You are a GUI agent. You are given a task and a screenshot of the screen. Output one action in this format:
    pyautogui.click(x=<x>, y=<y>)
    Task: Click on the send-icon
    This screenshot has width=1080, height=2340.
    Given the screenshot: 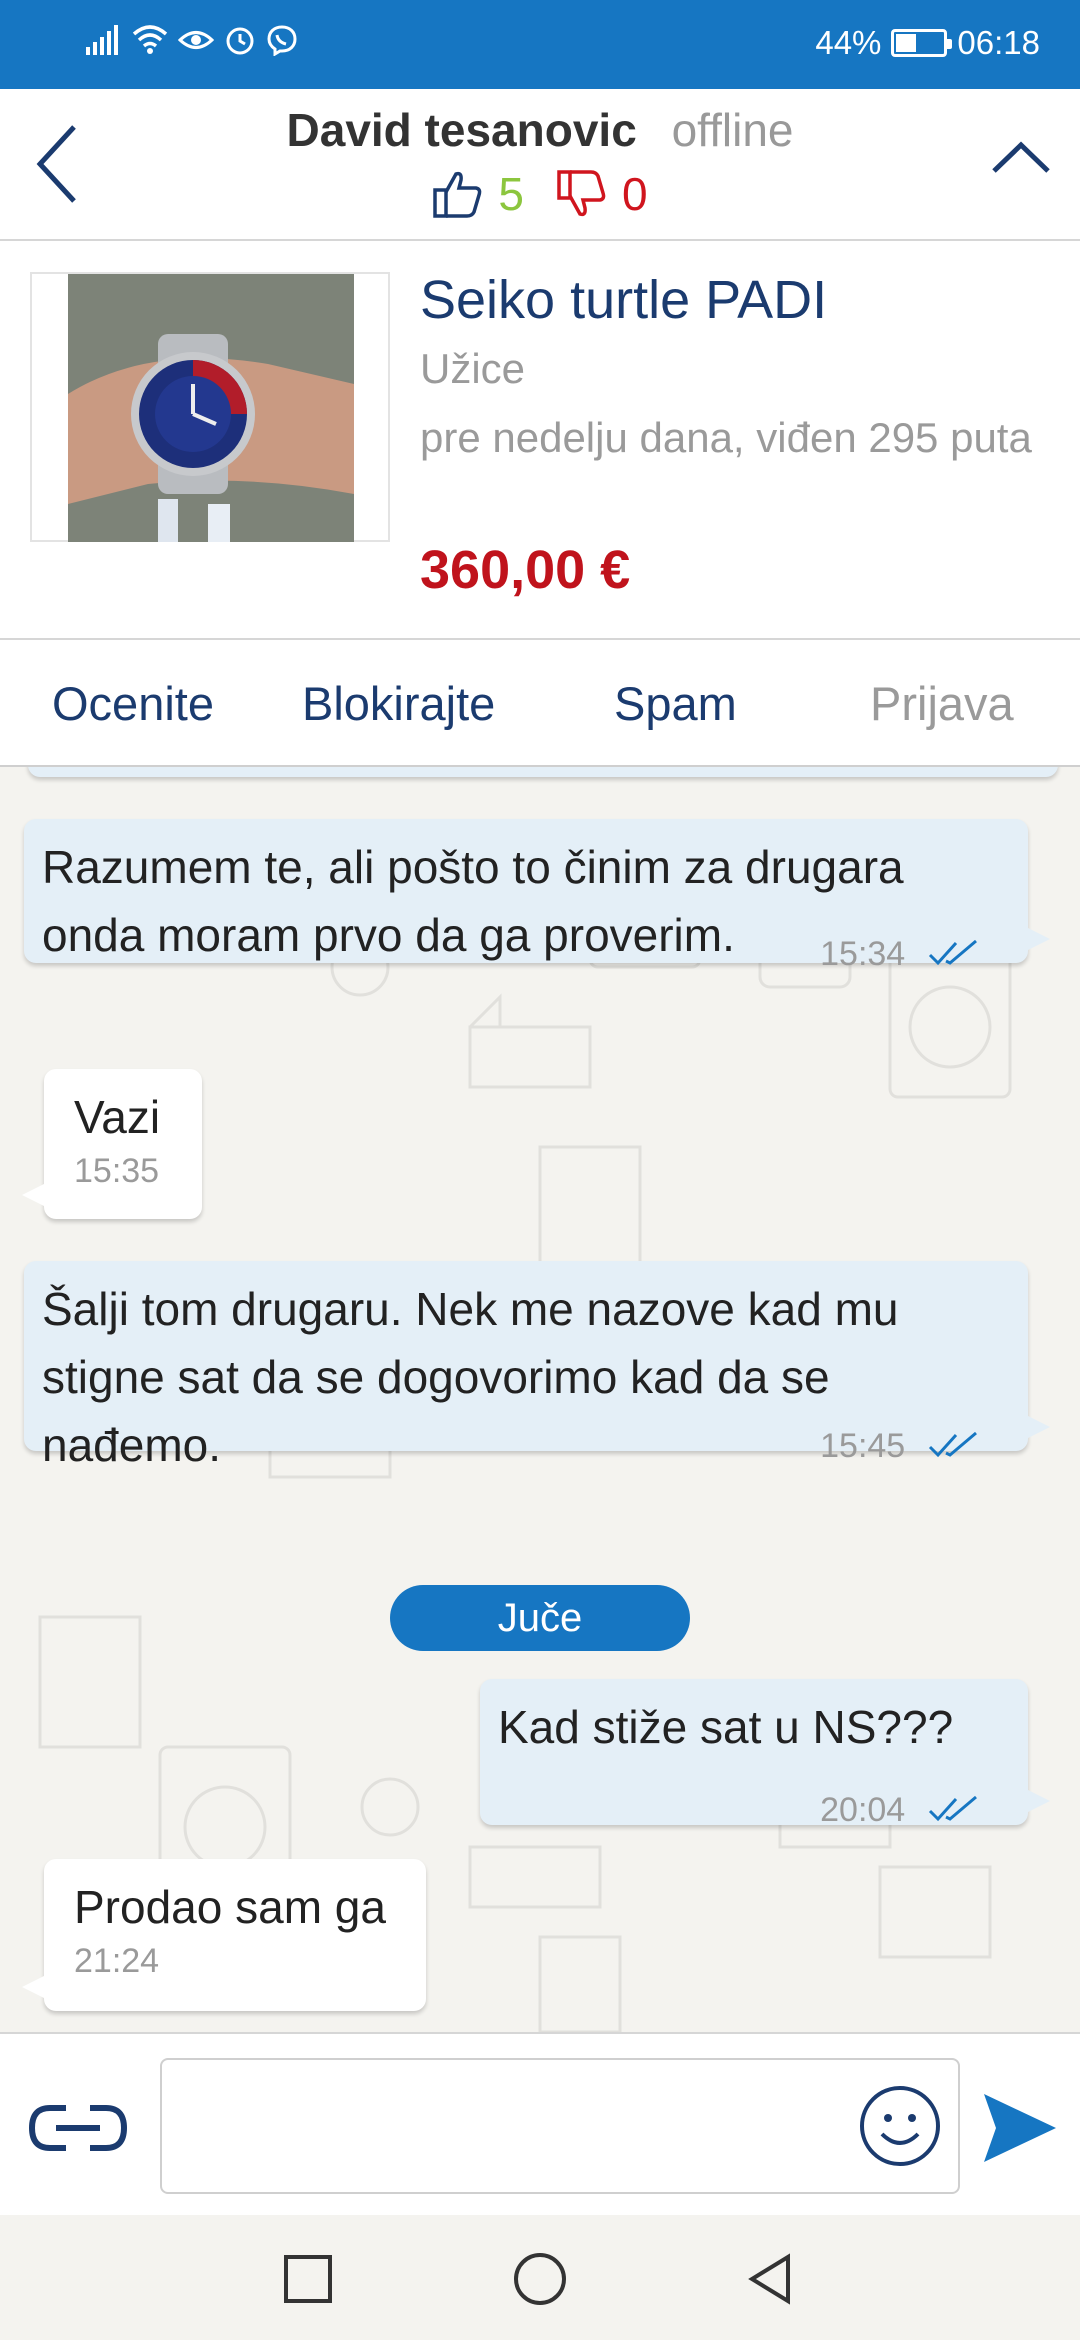 What is the action you would take?
    pyautogui.click(x=1020, y=2128)
    